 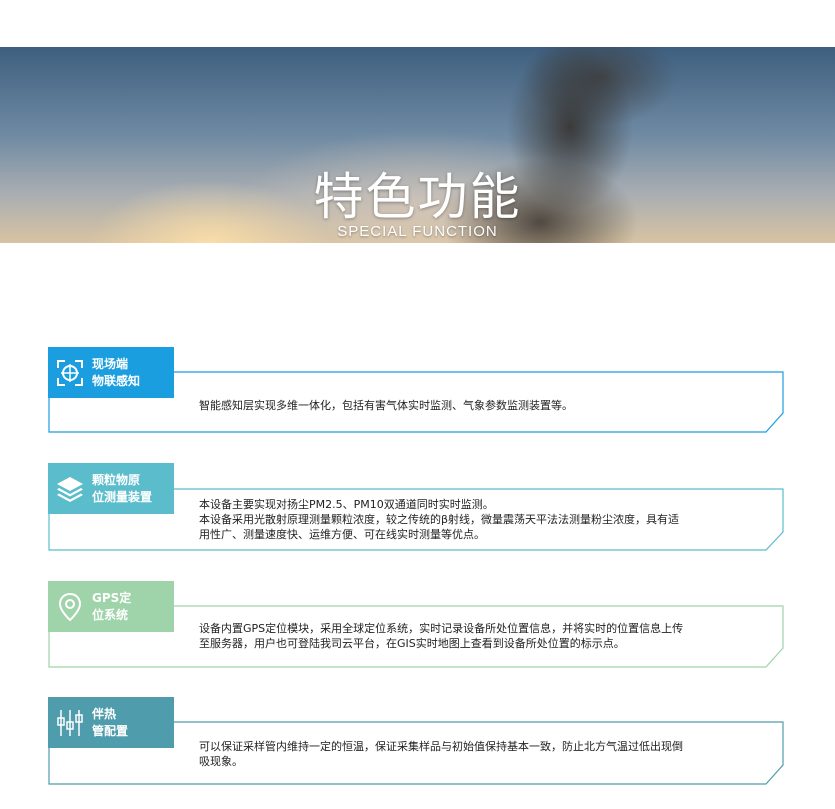 I want to click on feature-tab: 伴热 管配置, so click(x=111, y=722).